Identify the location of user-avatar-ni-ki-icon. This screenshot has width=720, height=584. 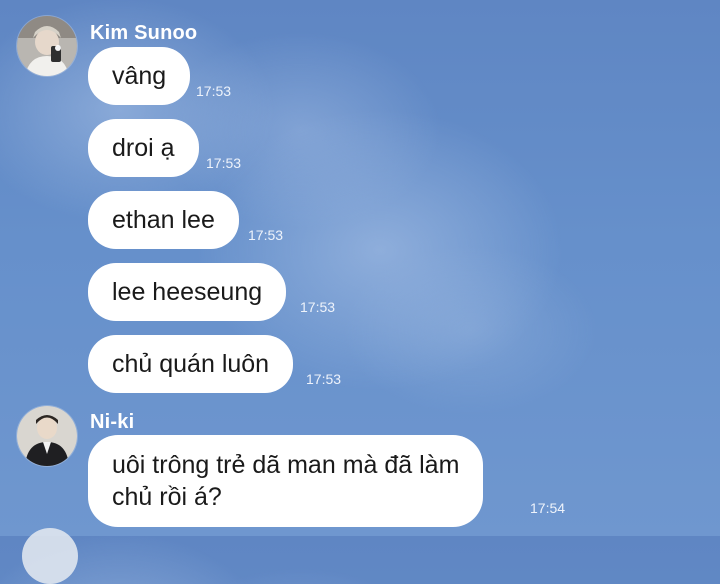
(47, 436).